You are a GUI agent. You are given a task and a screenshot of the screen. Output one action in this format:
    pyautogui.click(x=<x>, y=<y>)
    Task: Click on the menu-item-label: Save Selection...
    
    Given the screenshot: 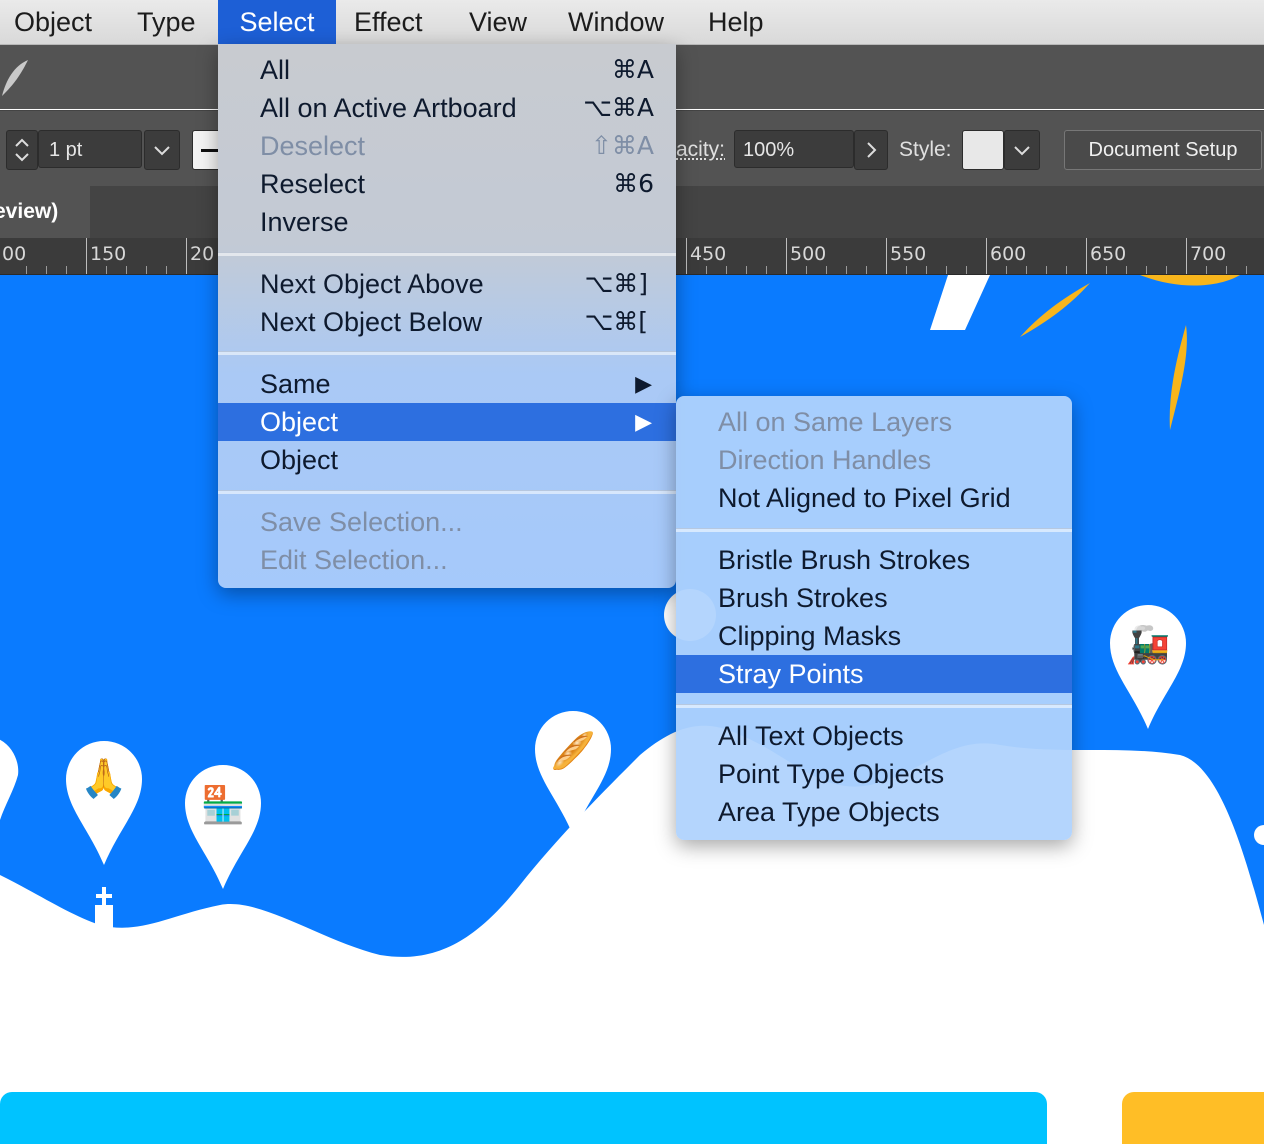 What is the action you would take?
    pyautogui.click(x=361, y=522)
    